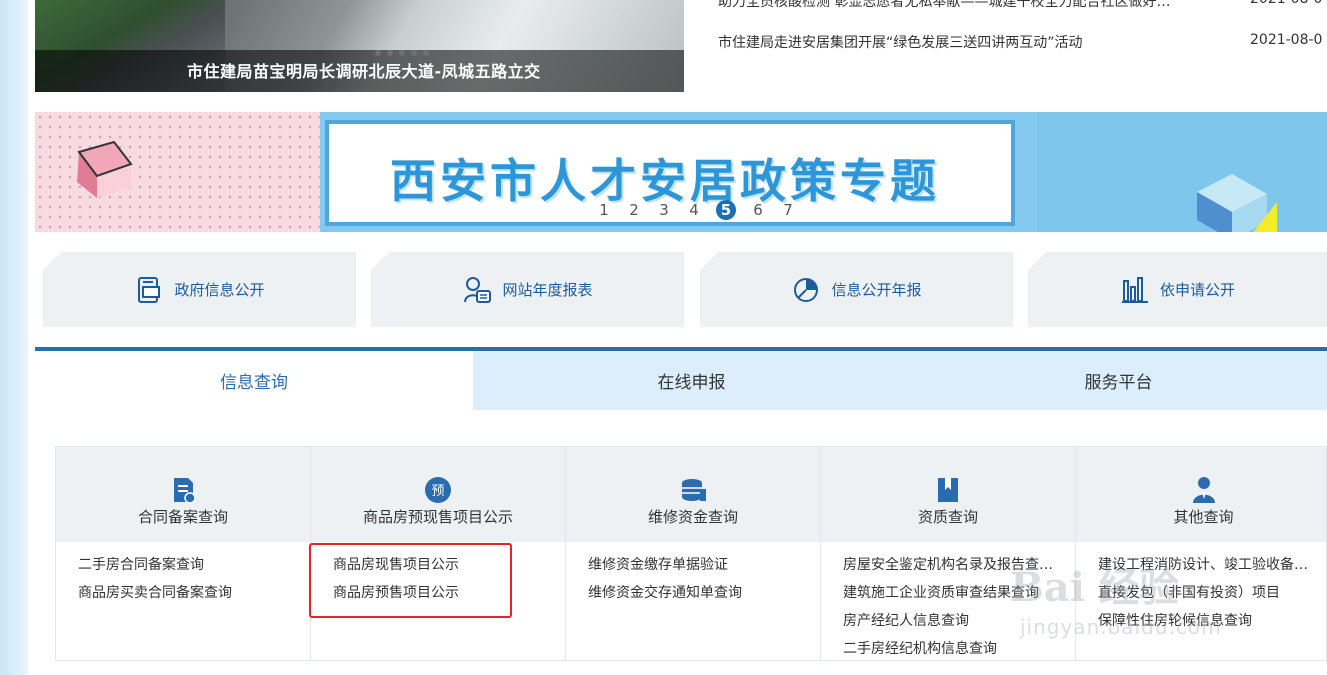 Image resolution: width=1327 pixels, height=675 pixels. Describe the element at coordinates (410, 580) in the screenshot. I see `highlight-annotation-box` at that location.